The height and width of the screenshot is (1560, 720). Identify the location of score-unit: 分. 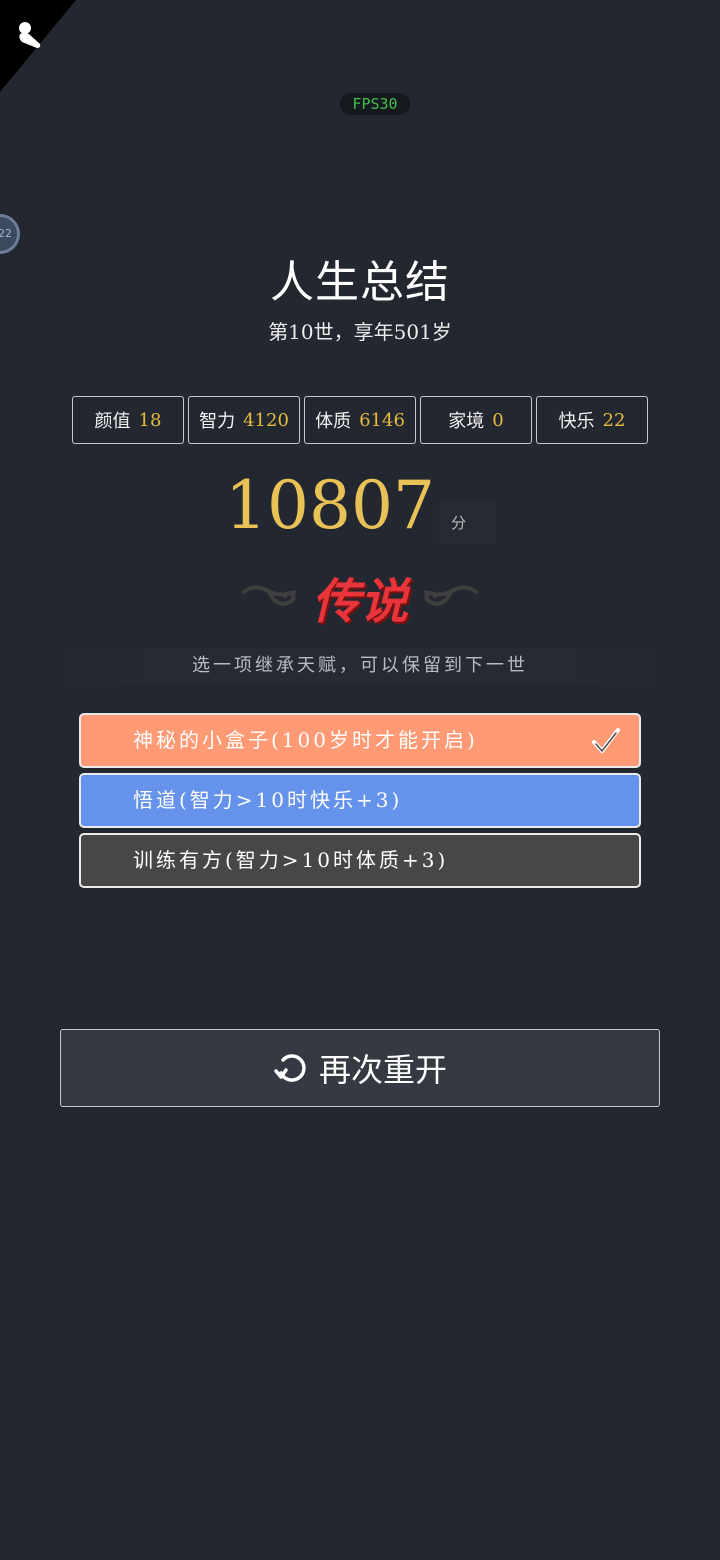
(466, 523).